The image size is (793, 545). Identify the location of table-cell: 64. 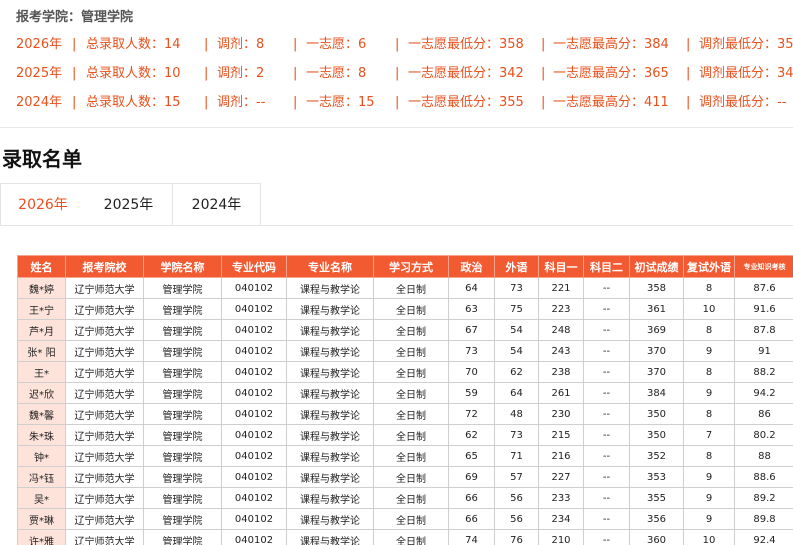
(471, 288).